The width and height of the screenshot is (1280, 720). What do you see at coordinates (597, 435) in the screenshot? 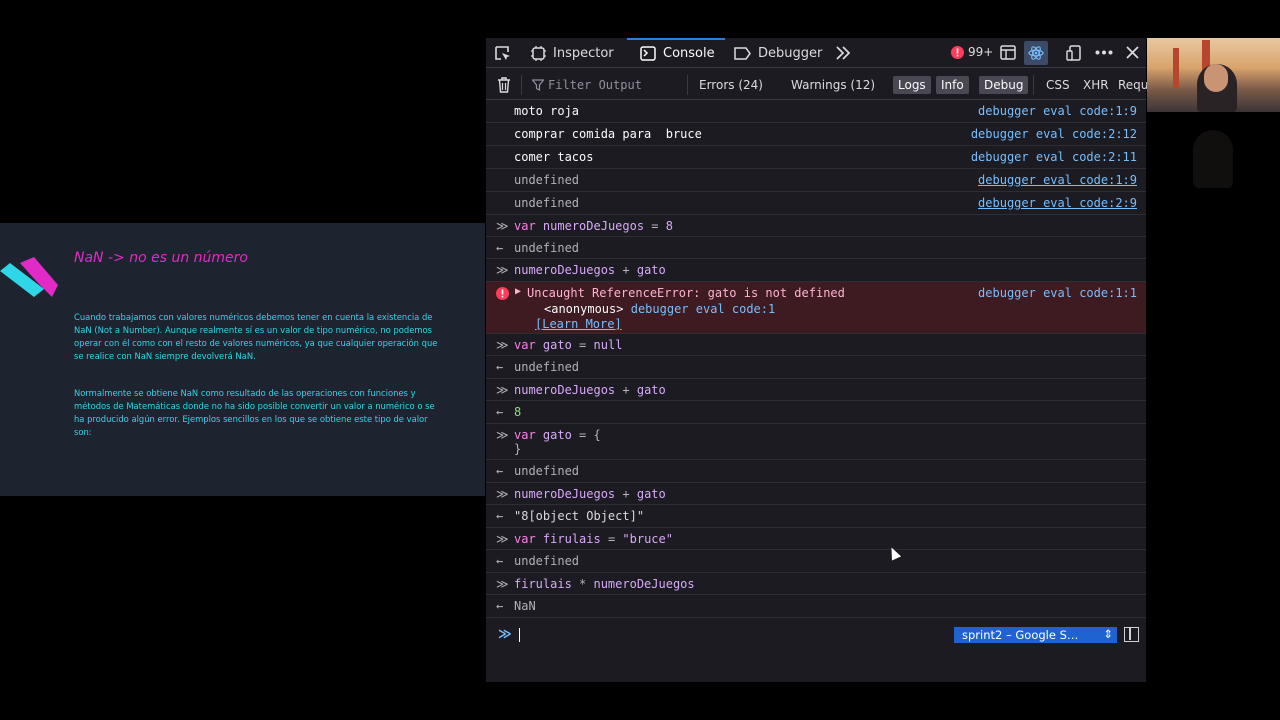
I see `value: {` at bounding box center [597, 435].